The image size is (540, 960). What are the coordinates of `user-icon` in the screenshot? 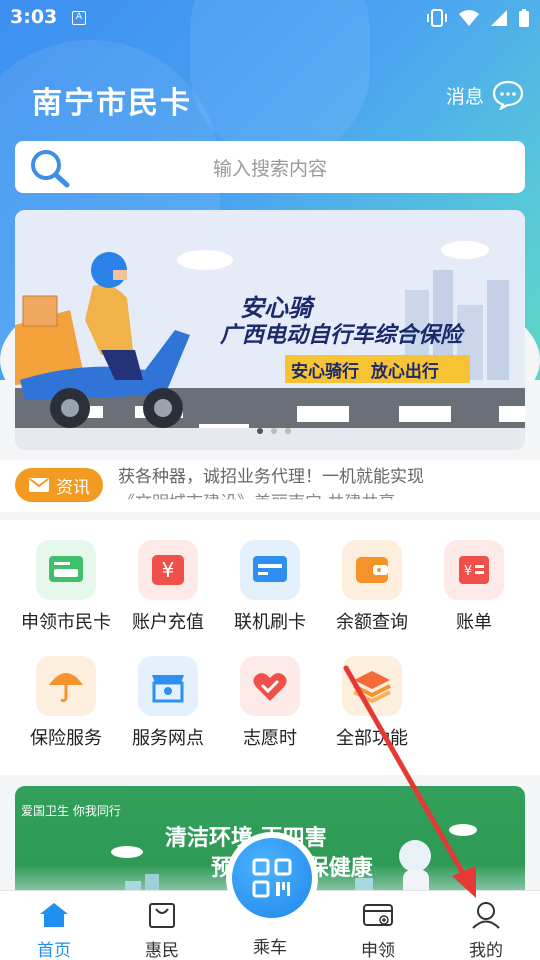 It's located at (486, 915).